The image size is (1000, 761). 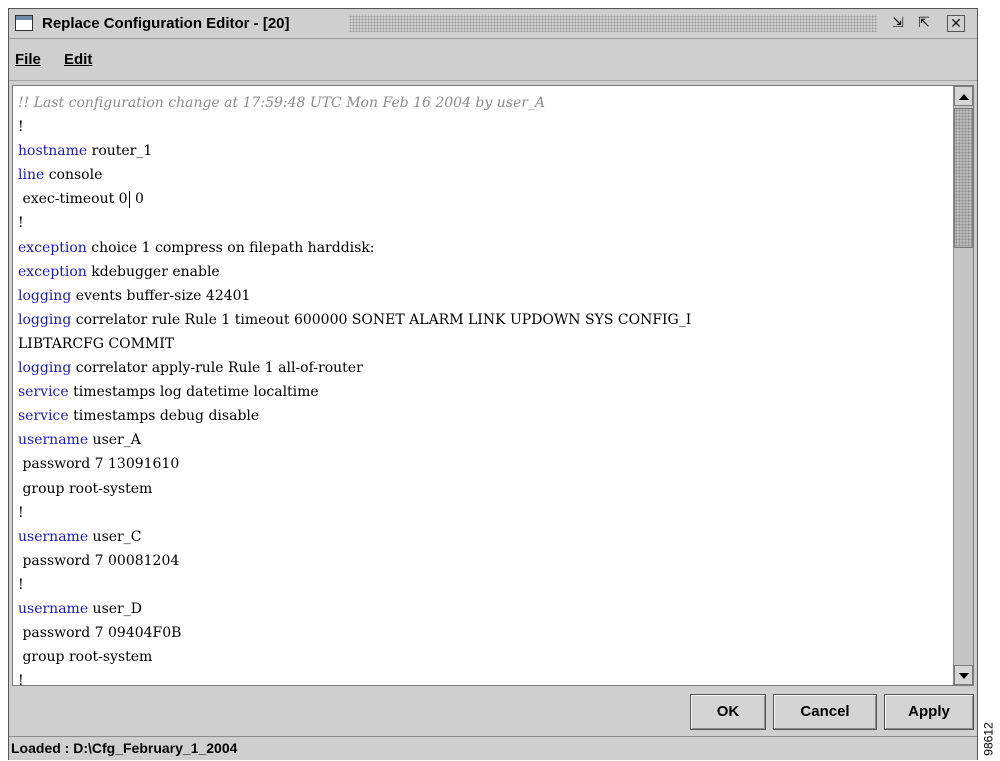 I want to click on maximize-icon: ⇱, so click(x=924, y=23).